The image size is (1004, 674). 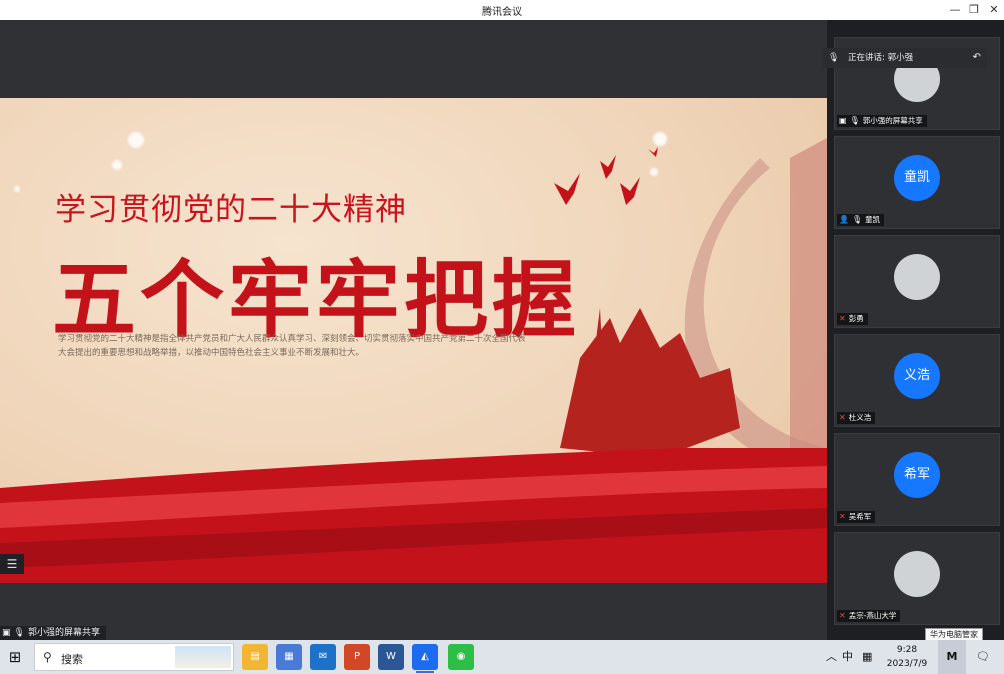 I want to click on host-icon: 👤, so click(x=844, y=219).